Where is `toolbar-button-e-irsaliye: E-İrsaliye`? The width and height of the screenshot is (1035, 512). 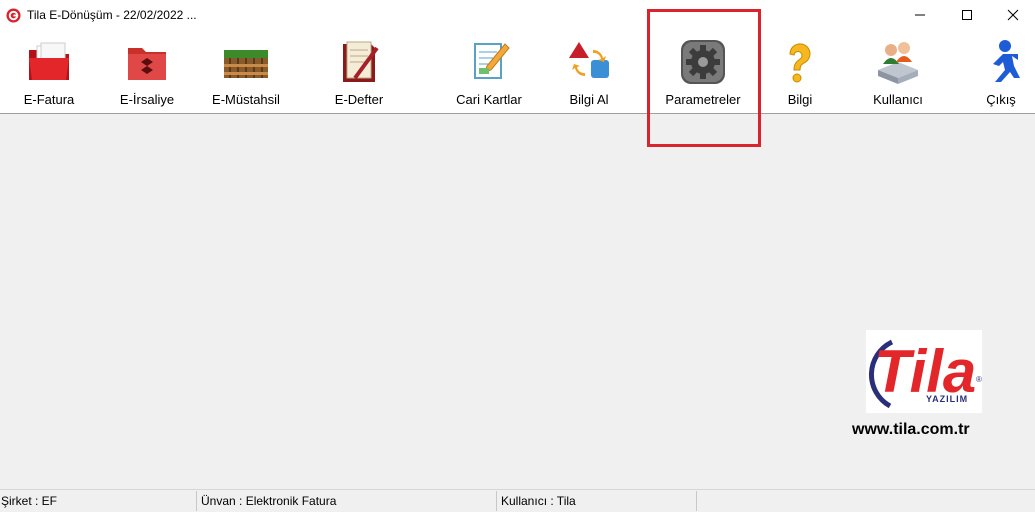
toolbar-button-e-irsaliye: E-İrsaliye is located at coordinates (147, 71).